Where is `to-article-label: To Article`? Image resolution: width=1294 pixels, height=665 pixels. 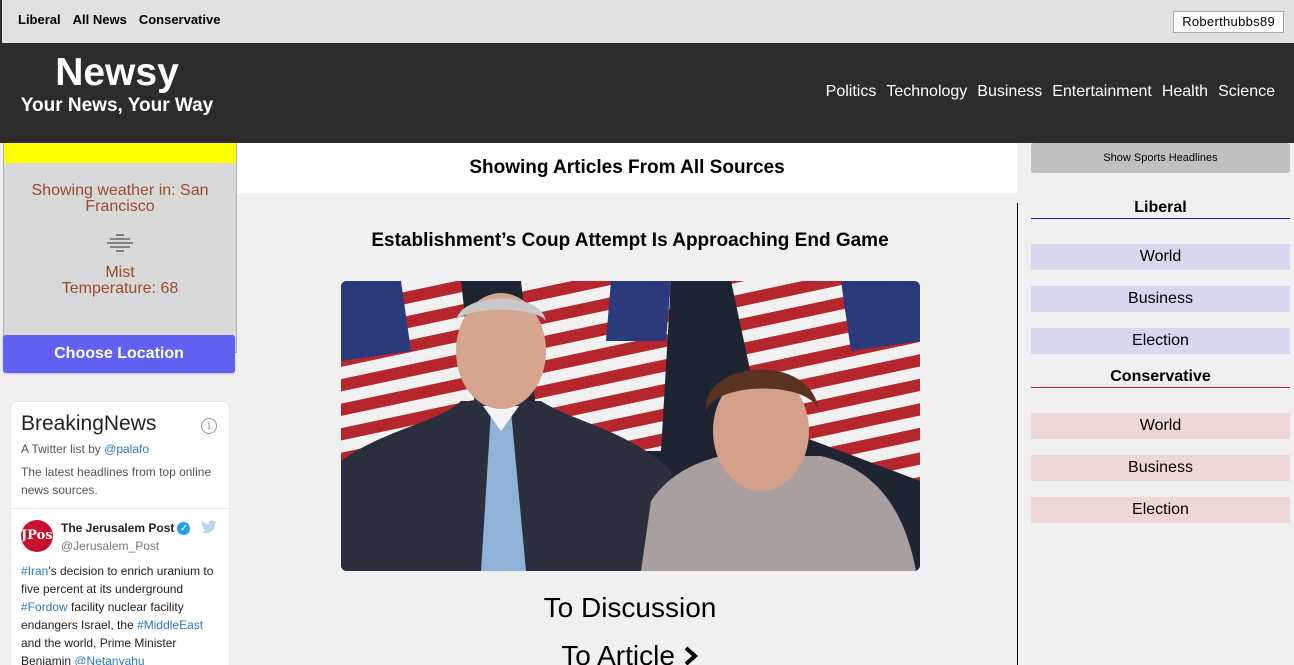 to-article-label: To Article is located at coordinates (618, 652).